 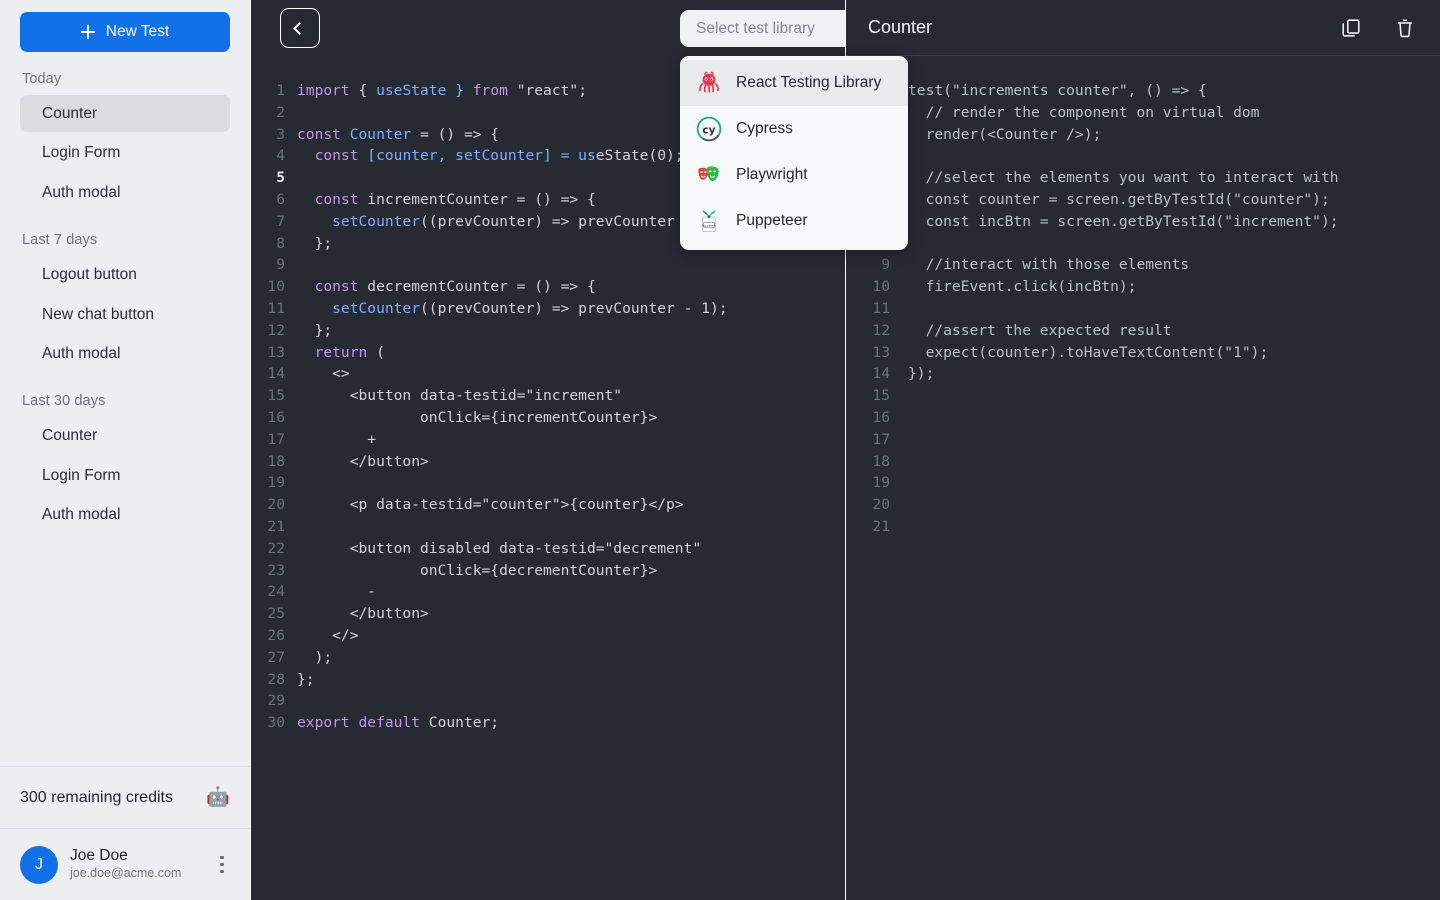 What do you see at coordinates (921, 374) in the screenshot?
I see `code-line-text: });` at bounding box center [921, 374].